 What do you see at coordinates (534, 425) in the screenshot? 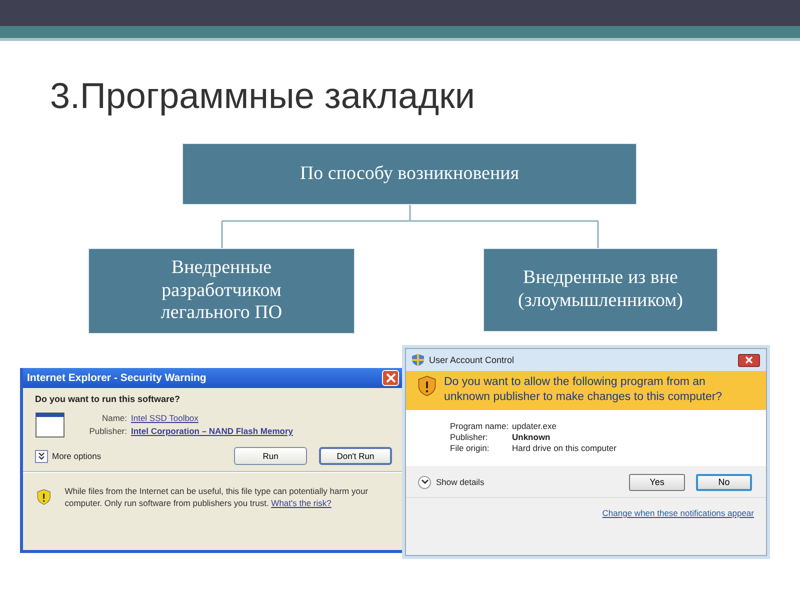
I see `field-value: updater.exe` at bounding box center [534, 425].